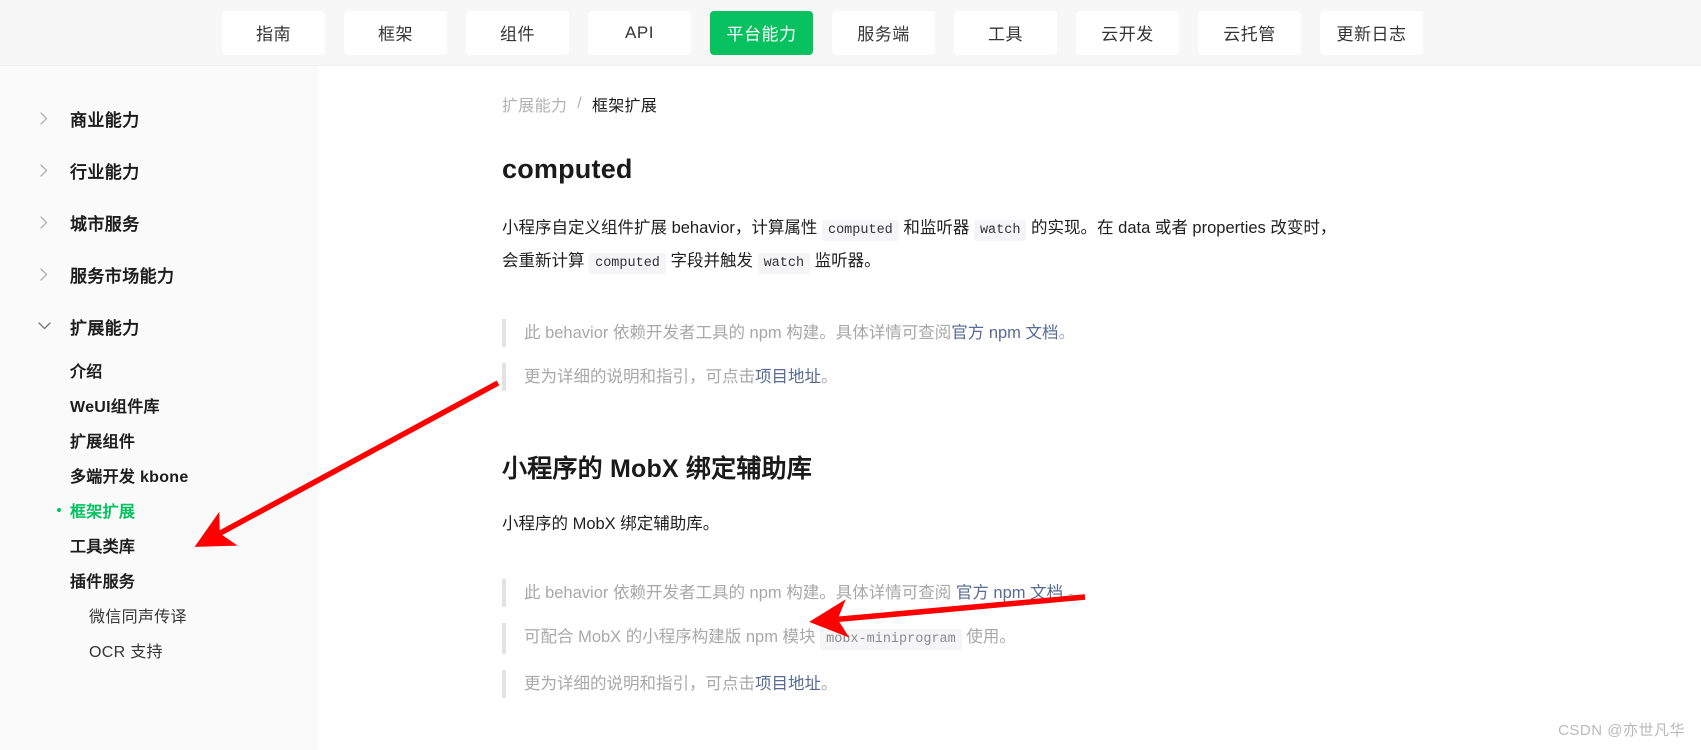 The image size is (1701, 750). What do you see at coordinates (1081, 104) in the screenshot?
I see `breadcrumb: 扩展能力 / 框架扩展` at bounding box center [1081, 104].